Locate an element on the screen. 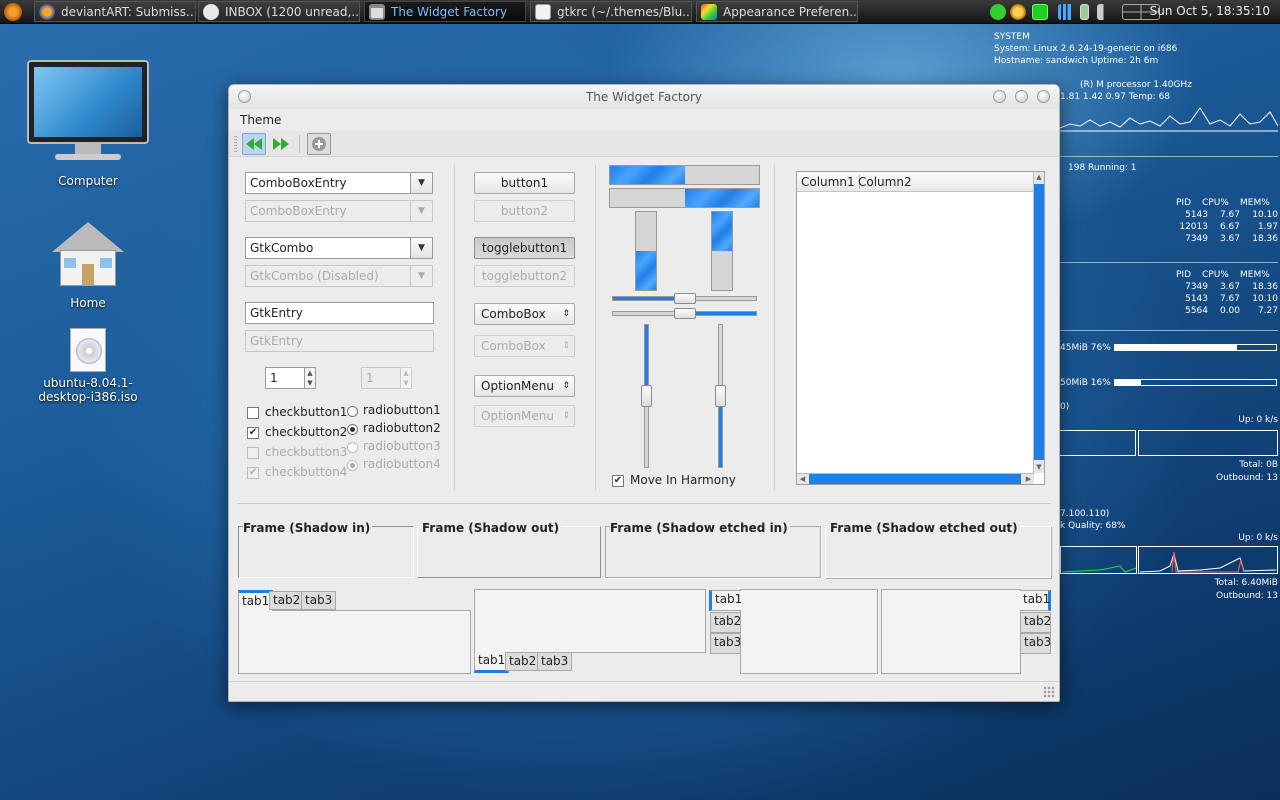 This screenshot has height=800, width=1280. window-menu-button is located at coordinates (244, 96).